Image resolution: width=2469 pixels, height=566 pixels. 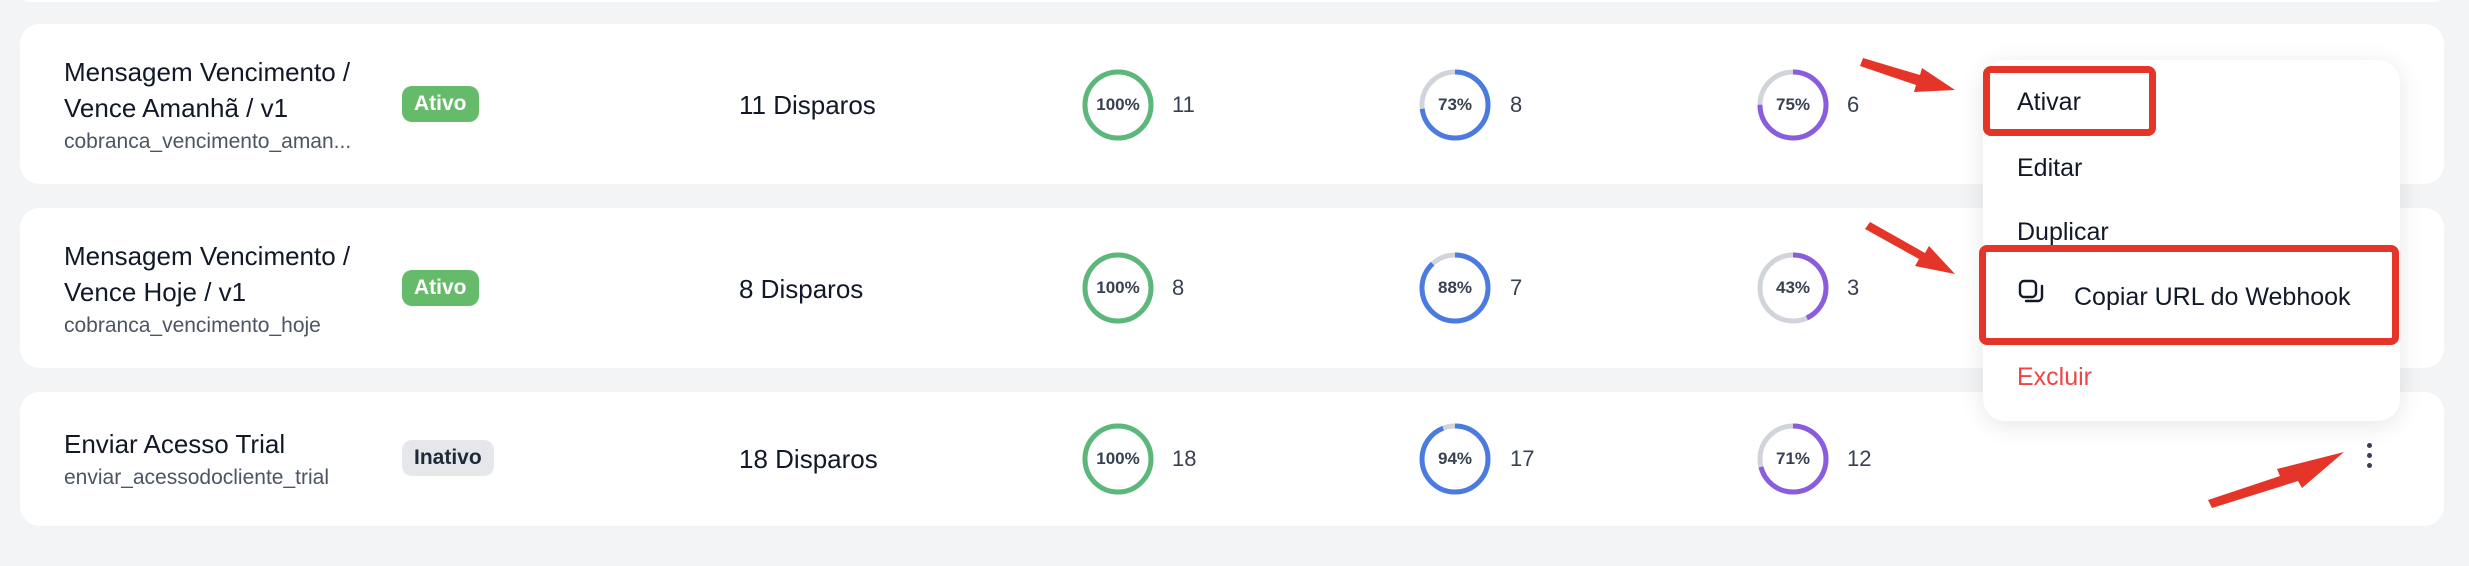 I want to click on arrow-to-copy-webhook, so click(x=1910, y=248).